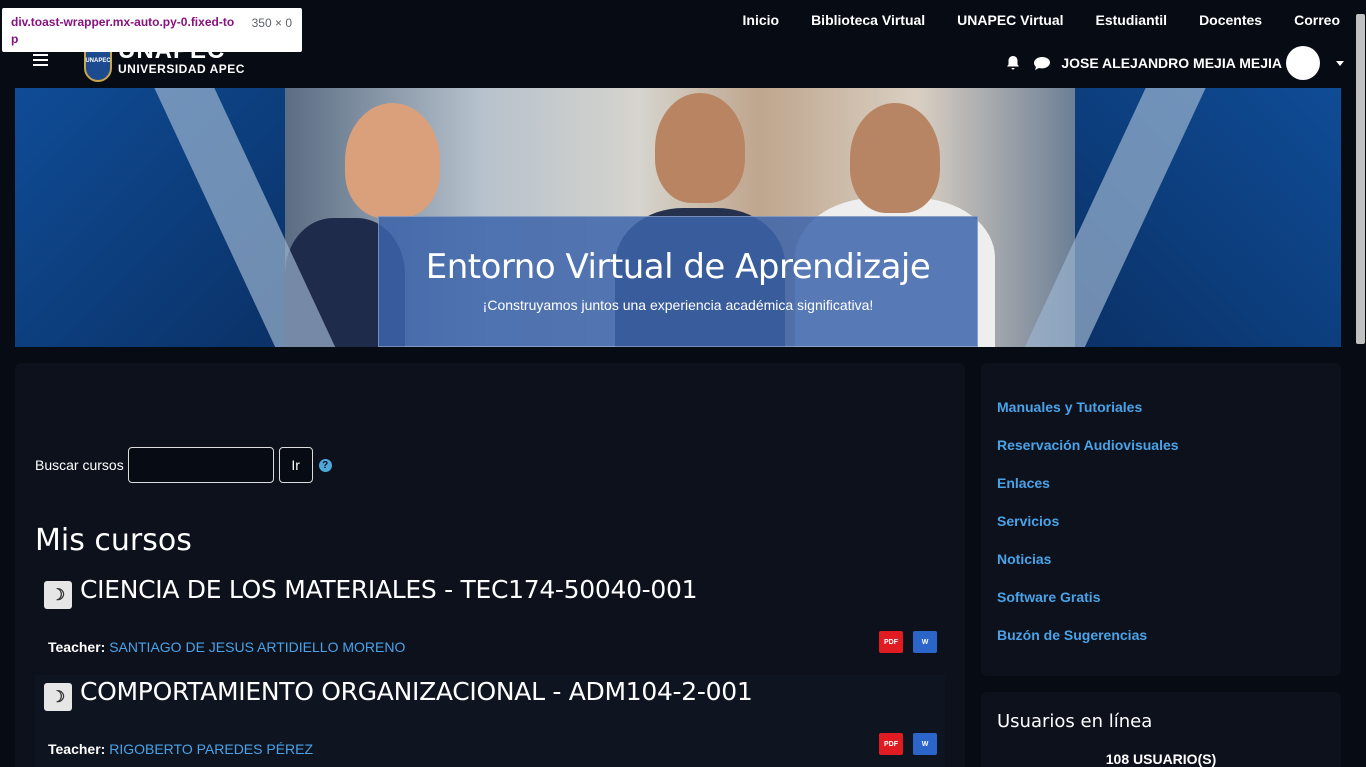  Describe the element at coordinates (271, 23) in the screenshot. I see `tooltip-dimensions: 350 × 0` at that location.